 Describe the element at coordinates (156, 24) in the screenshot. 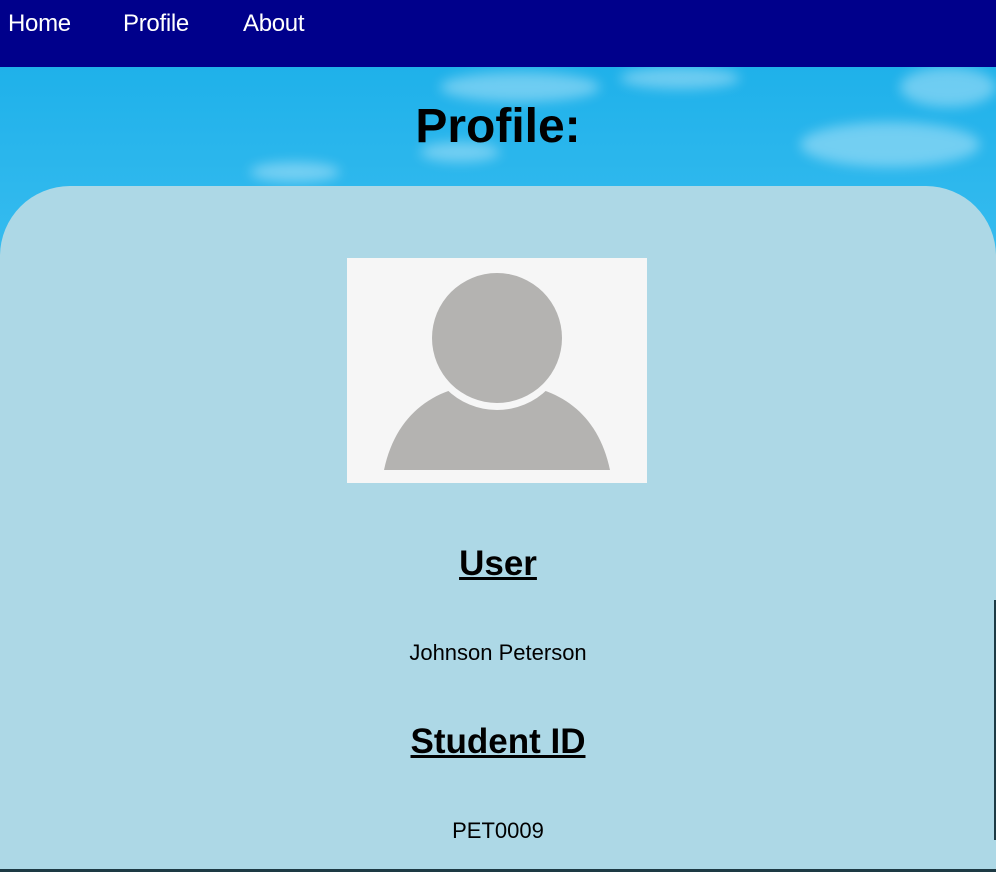

I see `nav-profile-link: Profile` at that location.